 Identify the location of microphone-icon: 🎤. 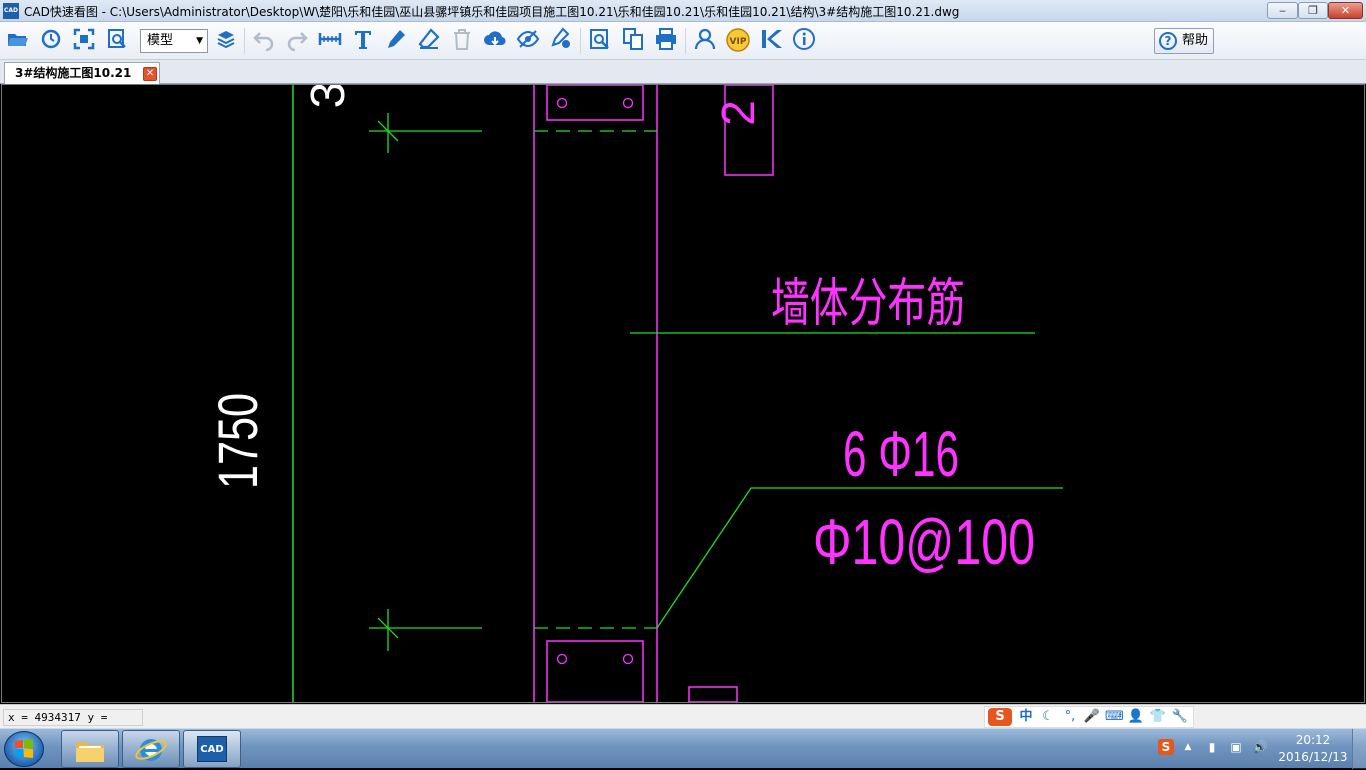
(1092, 717).